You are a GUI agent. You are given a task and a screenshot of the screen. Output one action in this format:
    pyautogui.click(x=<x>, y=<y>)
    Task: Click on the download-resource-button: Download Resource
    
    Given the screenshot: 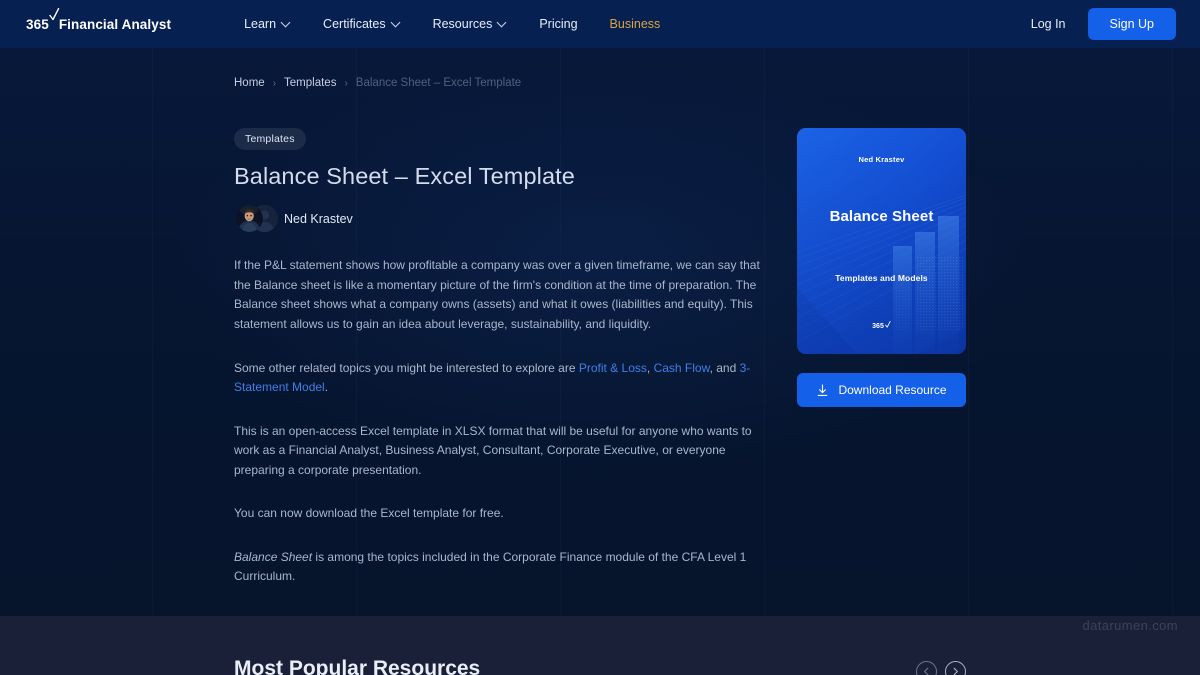 What is the action you would take?
    pyautogui.click(x=881, y=390)
    